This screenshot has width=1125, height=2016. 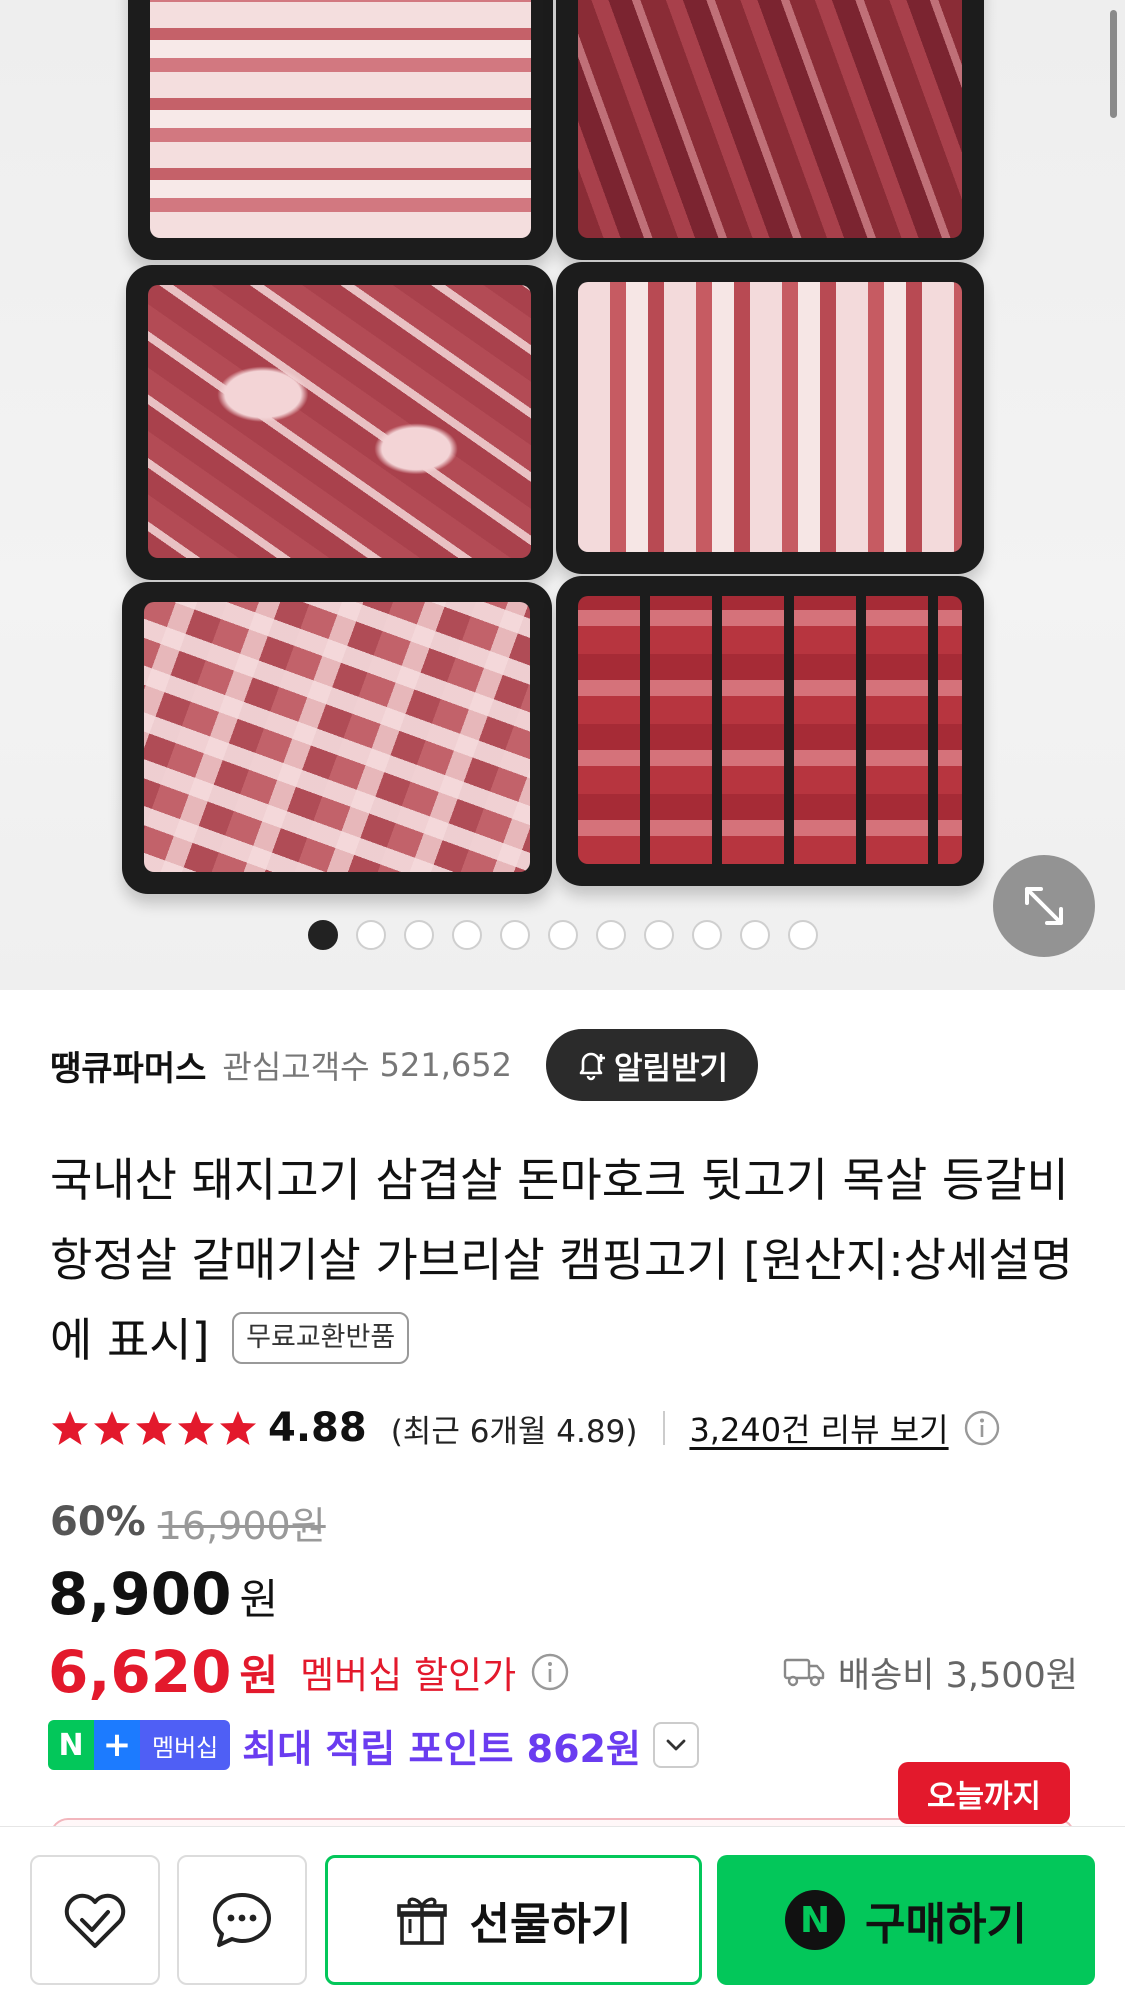 What do you see at coordinates (128, 1065) in the screenshot?
I see `seller-name: 땡큐파머스` at bounding box center [128, 1065].